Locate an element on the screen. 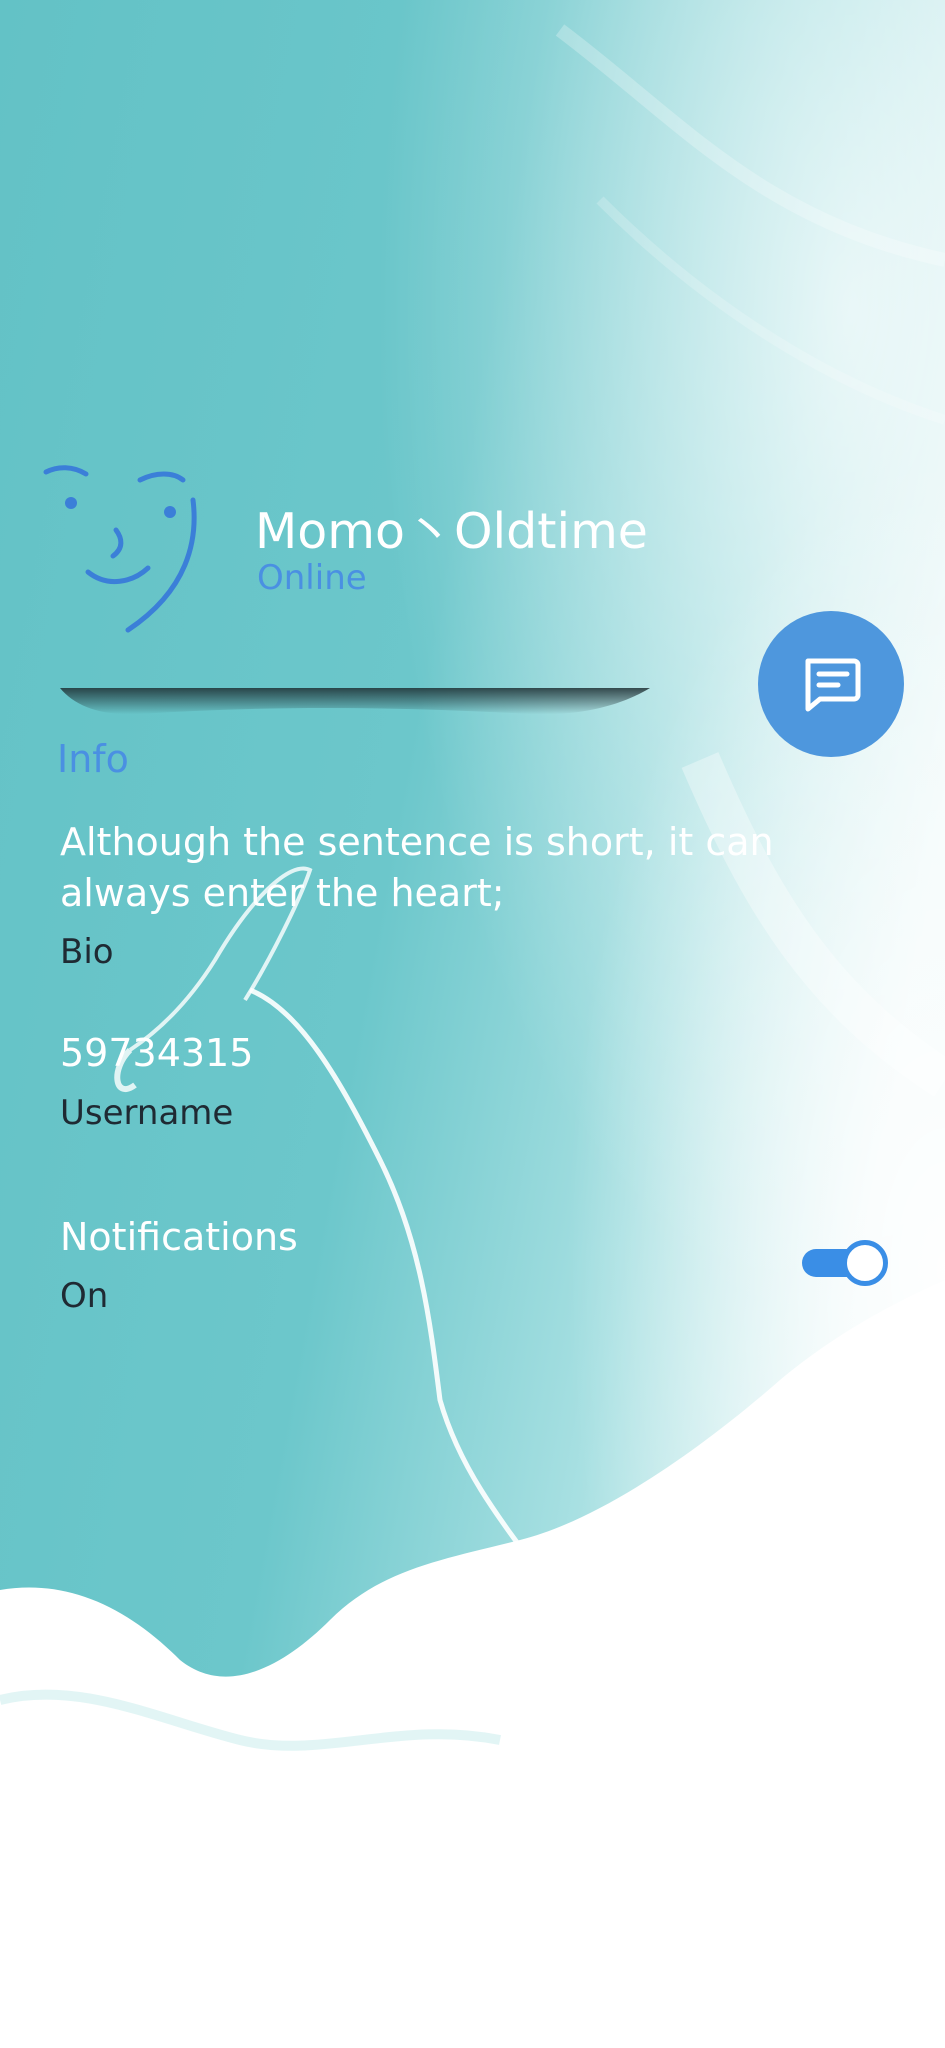  toggle-knob is located at coordinates (865, 1263).